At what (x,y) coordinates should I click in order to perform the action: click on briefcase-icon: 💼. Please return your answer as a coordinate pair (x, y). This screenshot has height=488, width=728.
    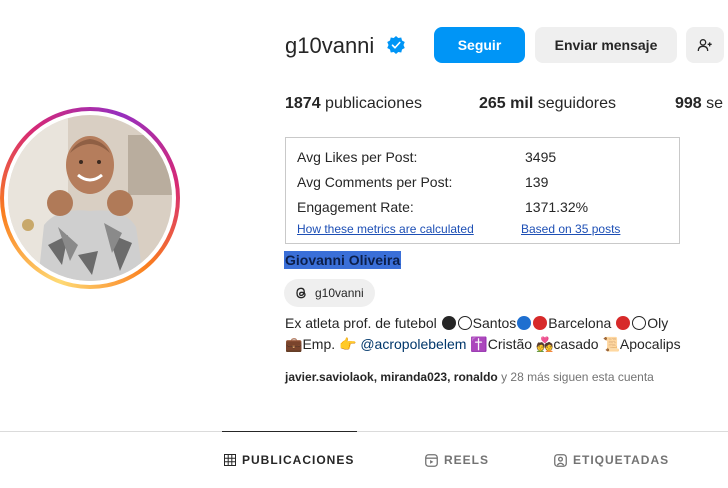
    Looking at the image, I should click on (294, 344).